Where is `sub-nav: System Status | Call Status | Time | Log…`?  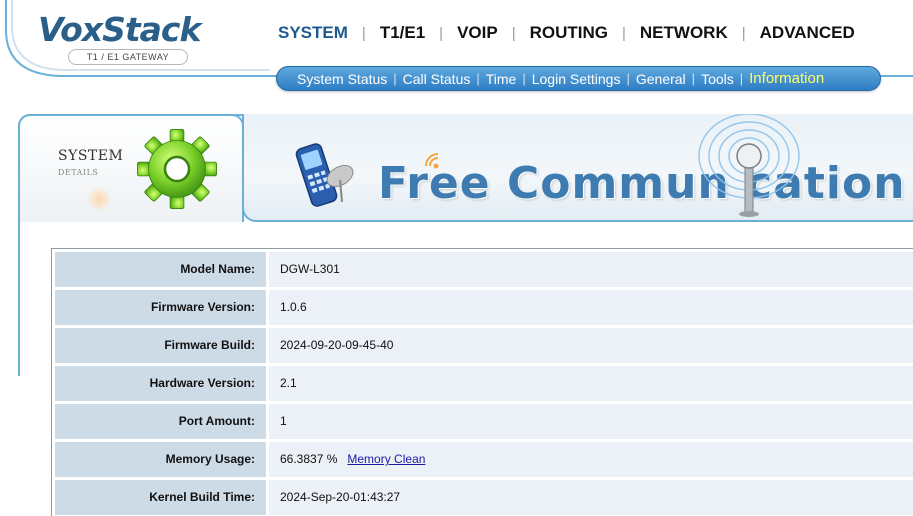
sub-nav: System Status | Call Status | Time | Log… is located at coordinates (578, 78).